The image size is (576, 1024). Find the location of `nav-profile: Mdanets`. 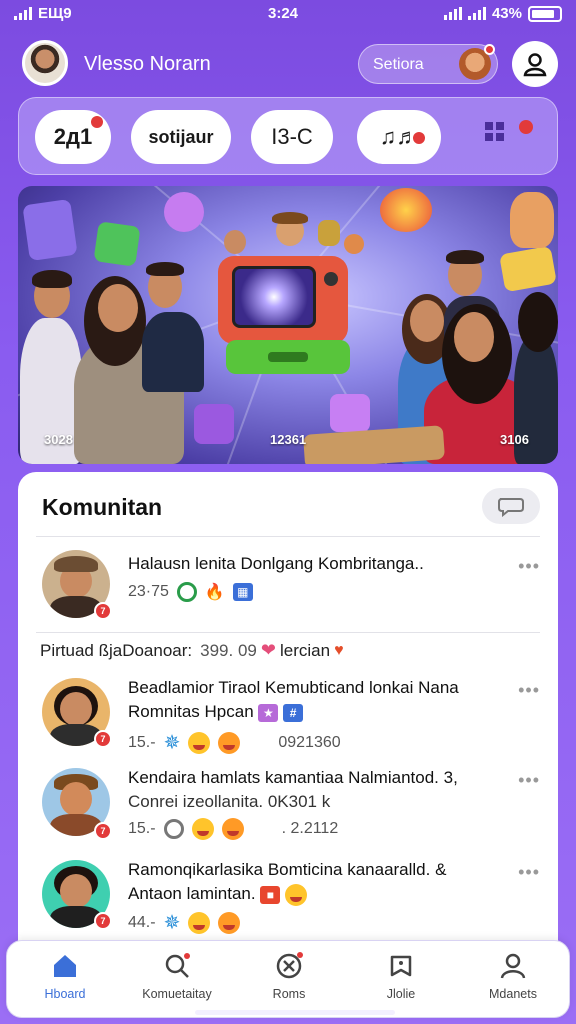

nav-profile: Mdanets is located at coordinates (513, 981).